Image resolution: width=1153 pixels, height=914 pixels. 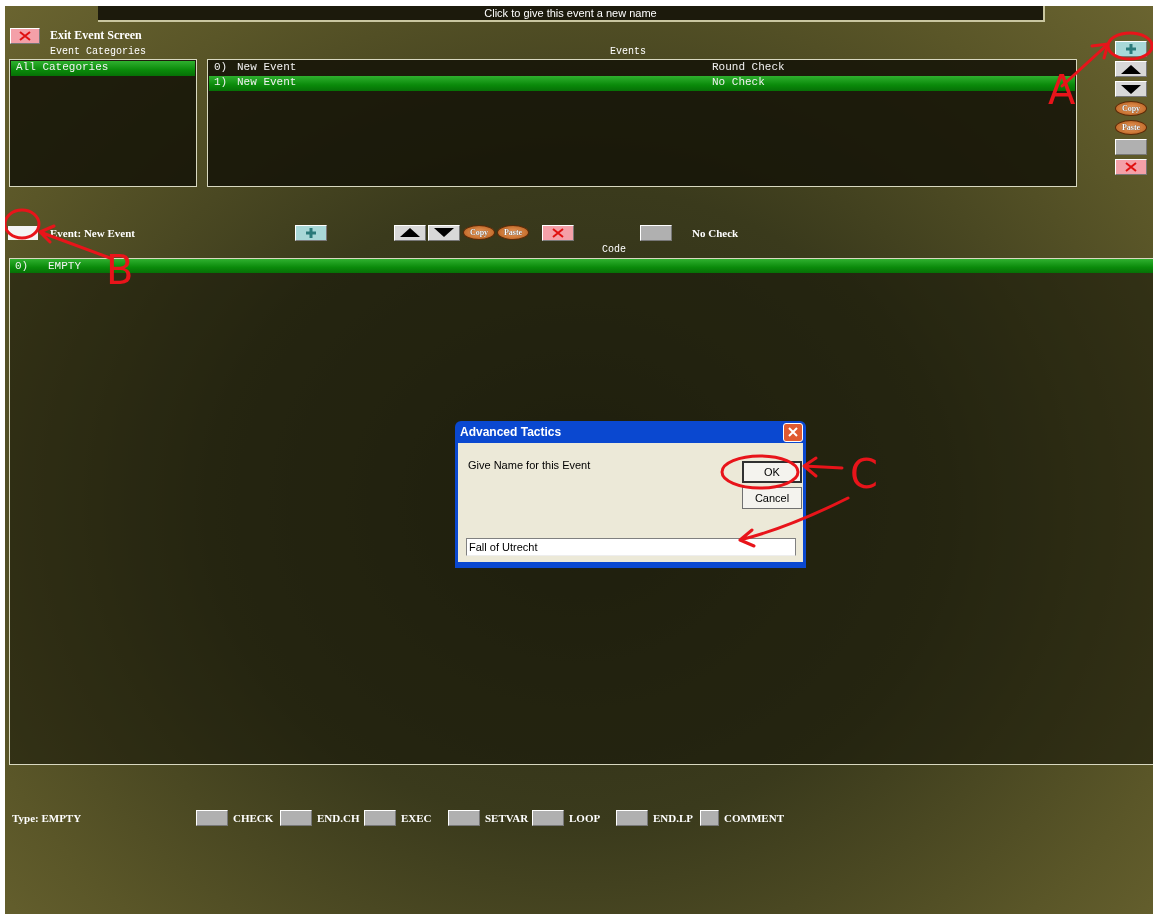 I want to click on code-text: EMPTY, so click(x=64, y=266).